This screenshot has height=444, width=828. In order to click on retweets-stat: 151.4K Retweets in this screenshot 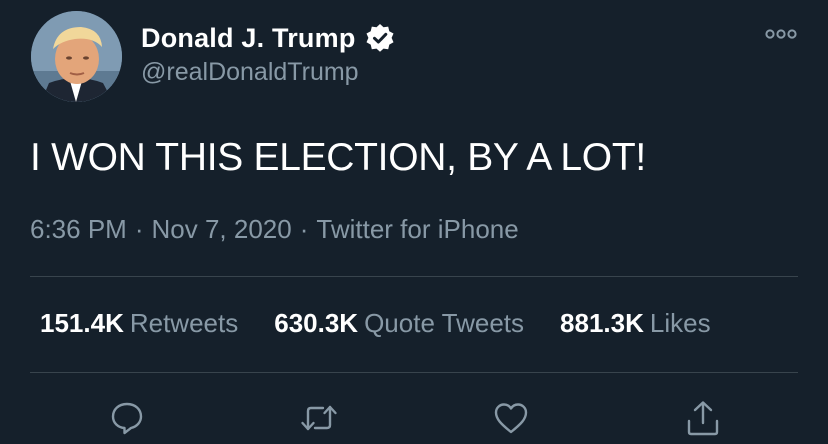, I will do `click(139, 323)`.